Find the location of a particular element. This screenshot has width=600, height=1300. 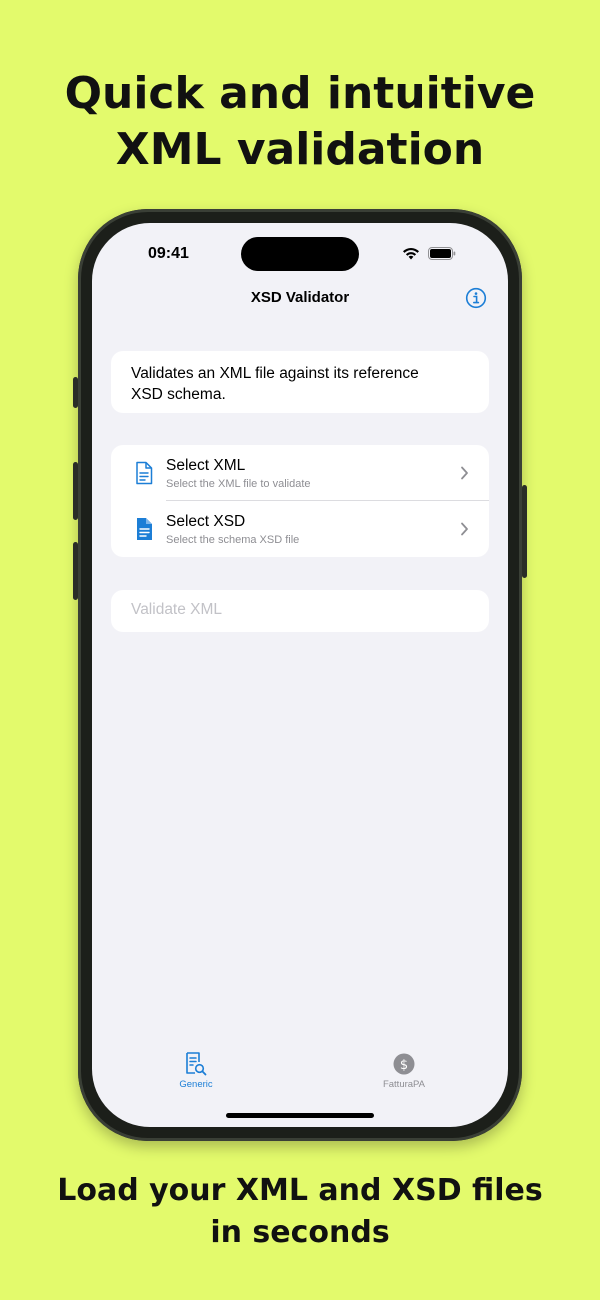

select-xml-subtitle: Select the XML file to validate is located at coordinates (238, 484).